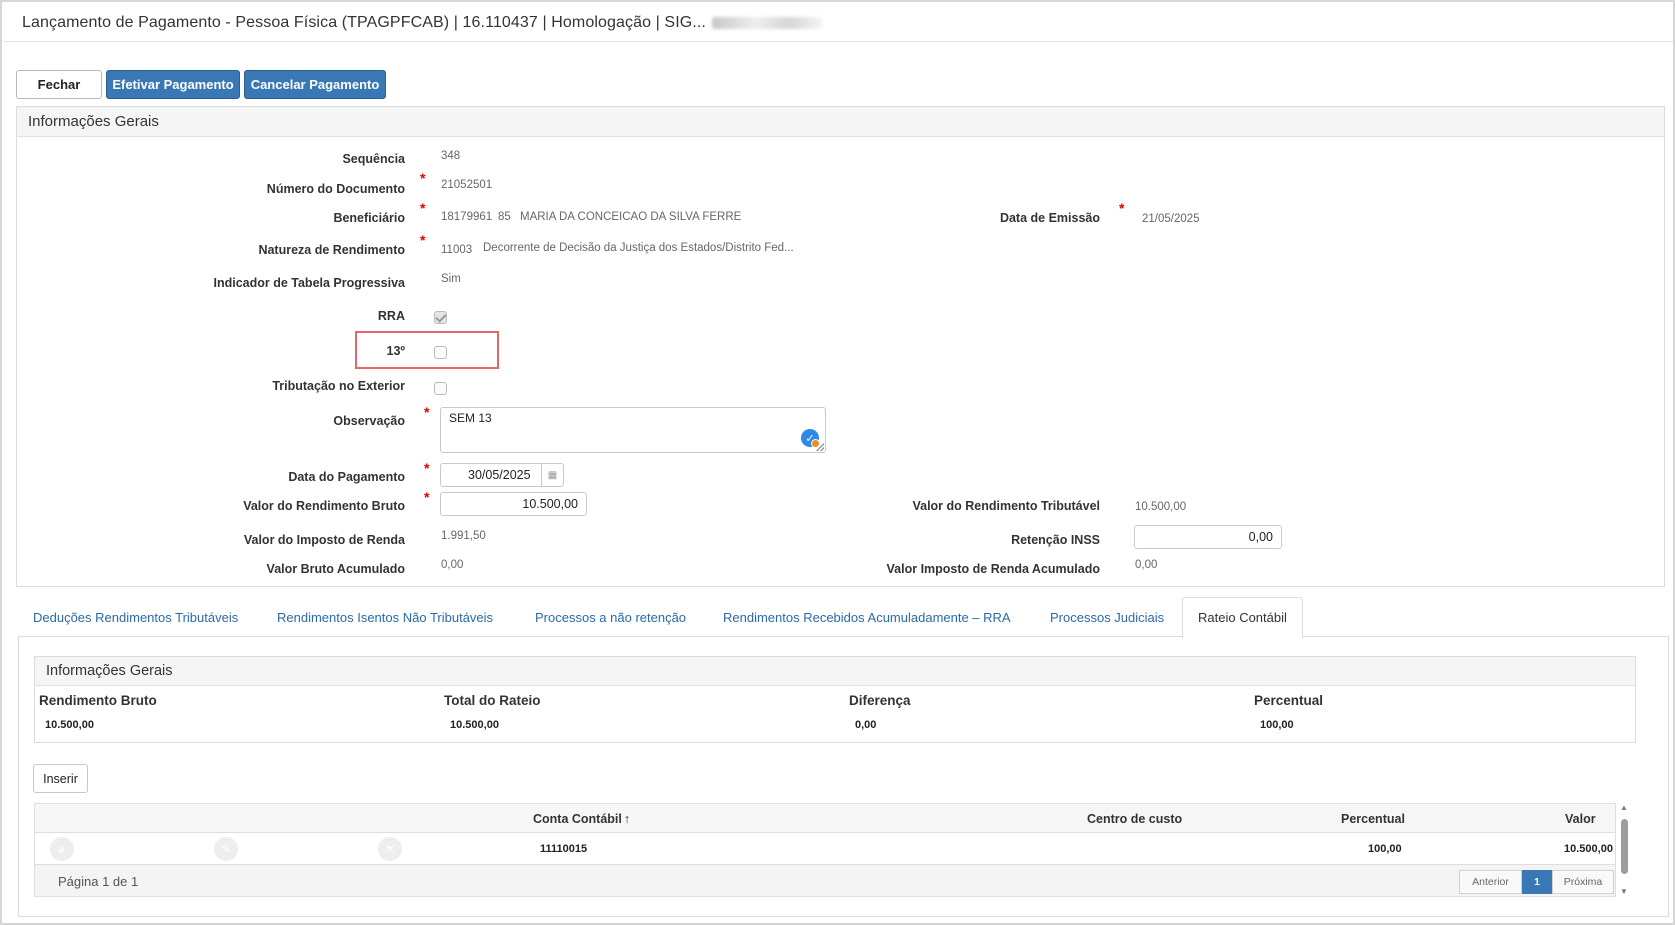  I want to click on resize-grip-icon, so click(820, 447).